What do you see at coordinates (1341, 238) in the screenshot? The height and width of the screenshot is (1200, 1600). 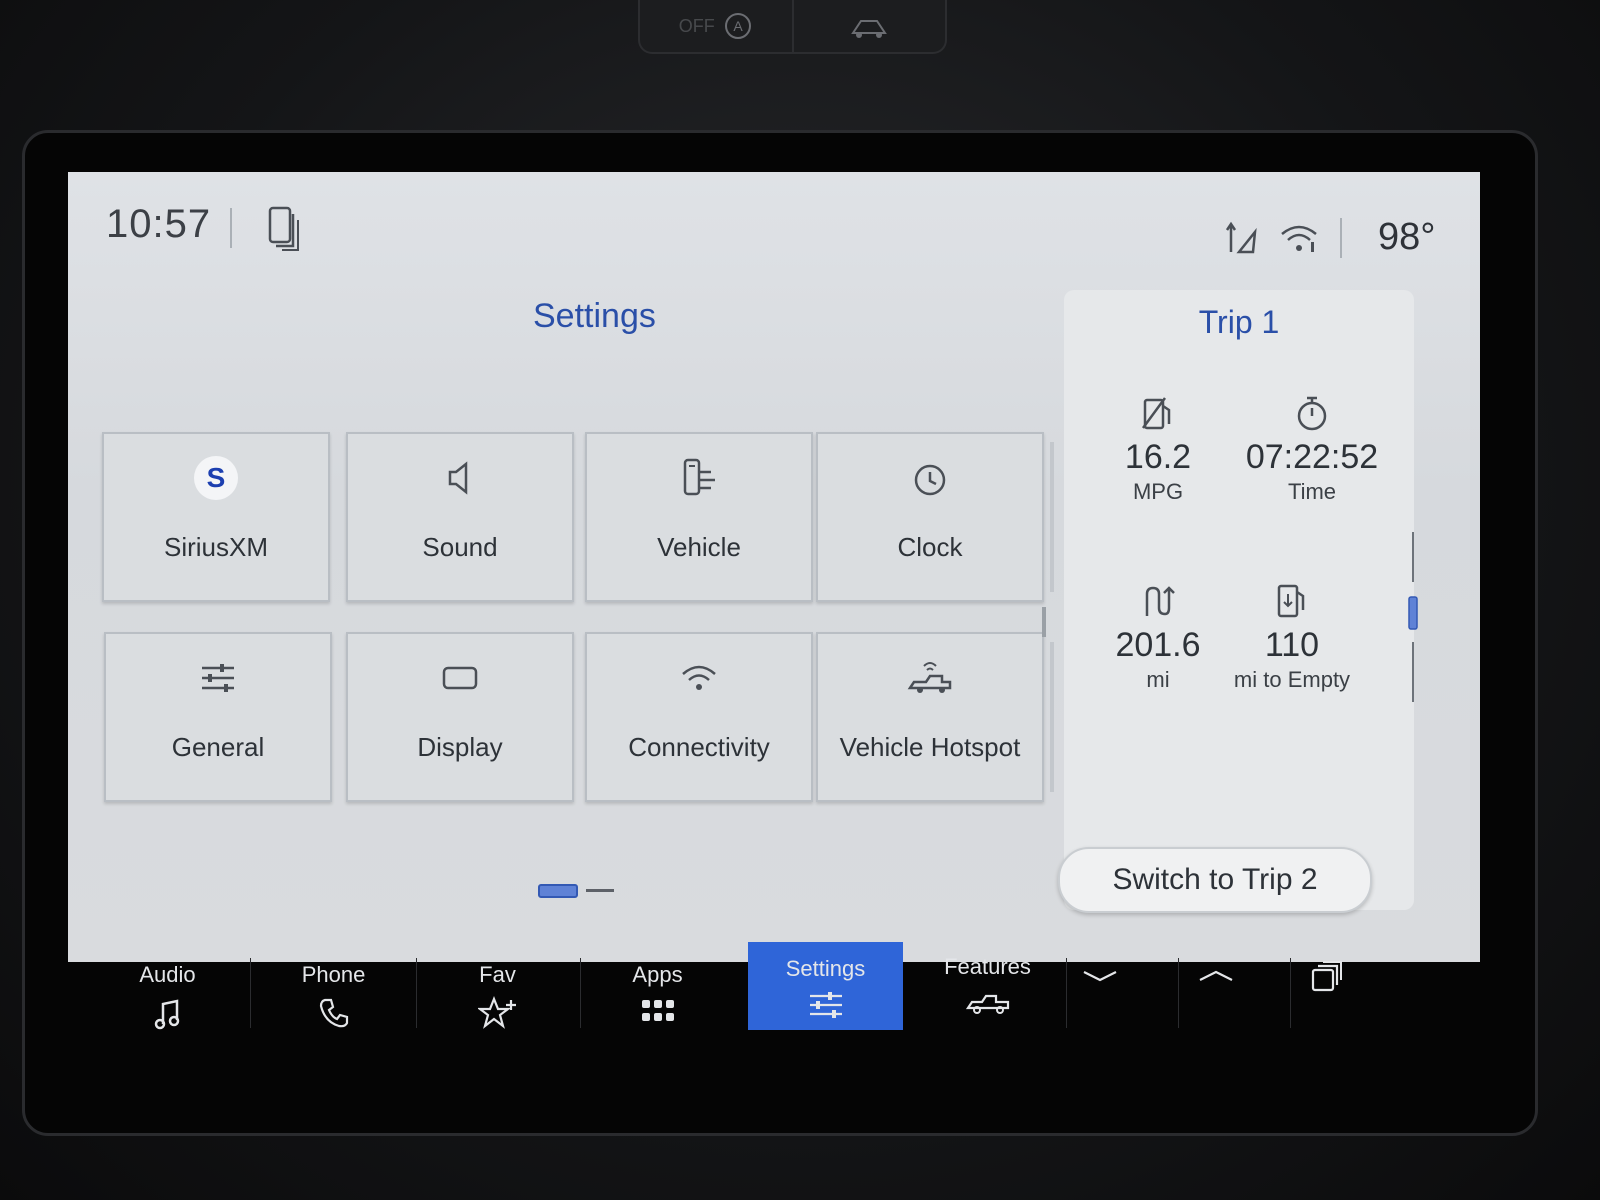 I see `status-divider-right` at bounding box center [1341, 238].